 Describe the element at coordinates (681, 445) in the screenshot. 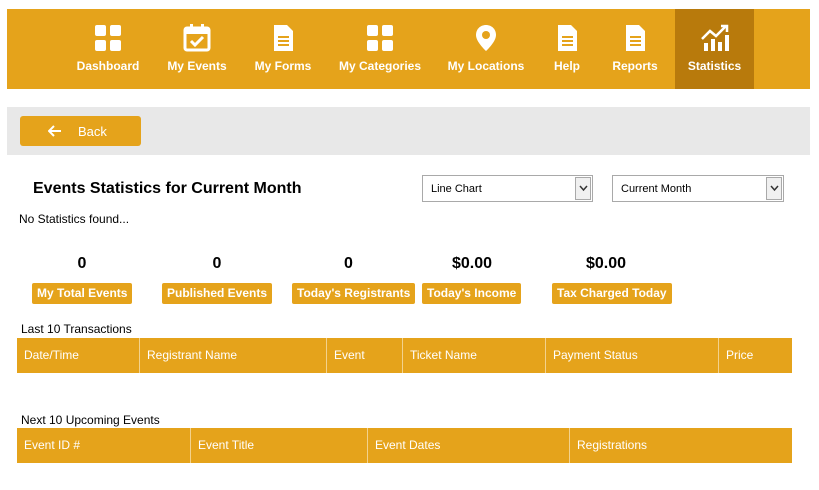

I see `column-header: Registrations` at that location.